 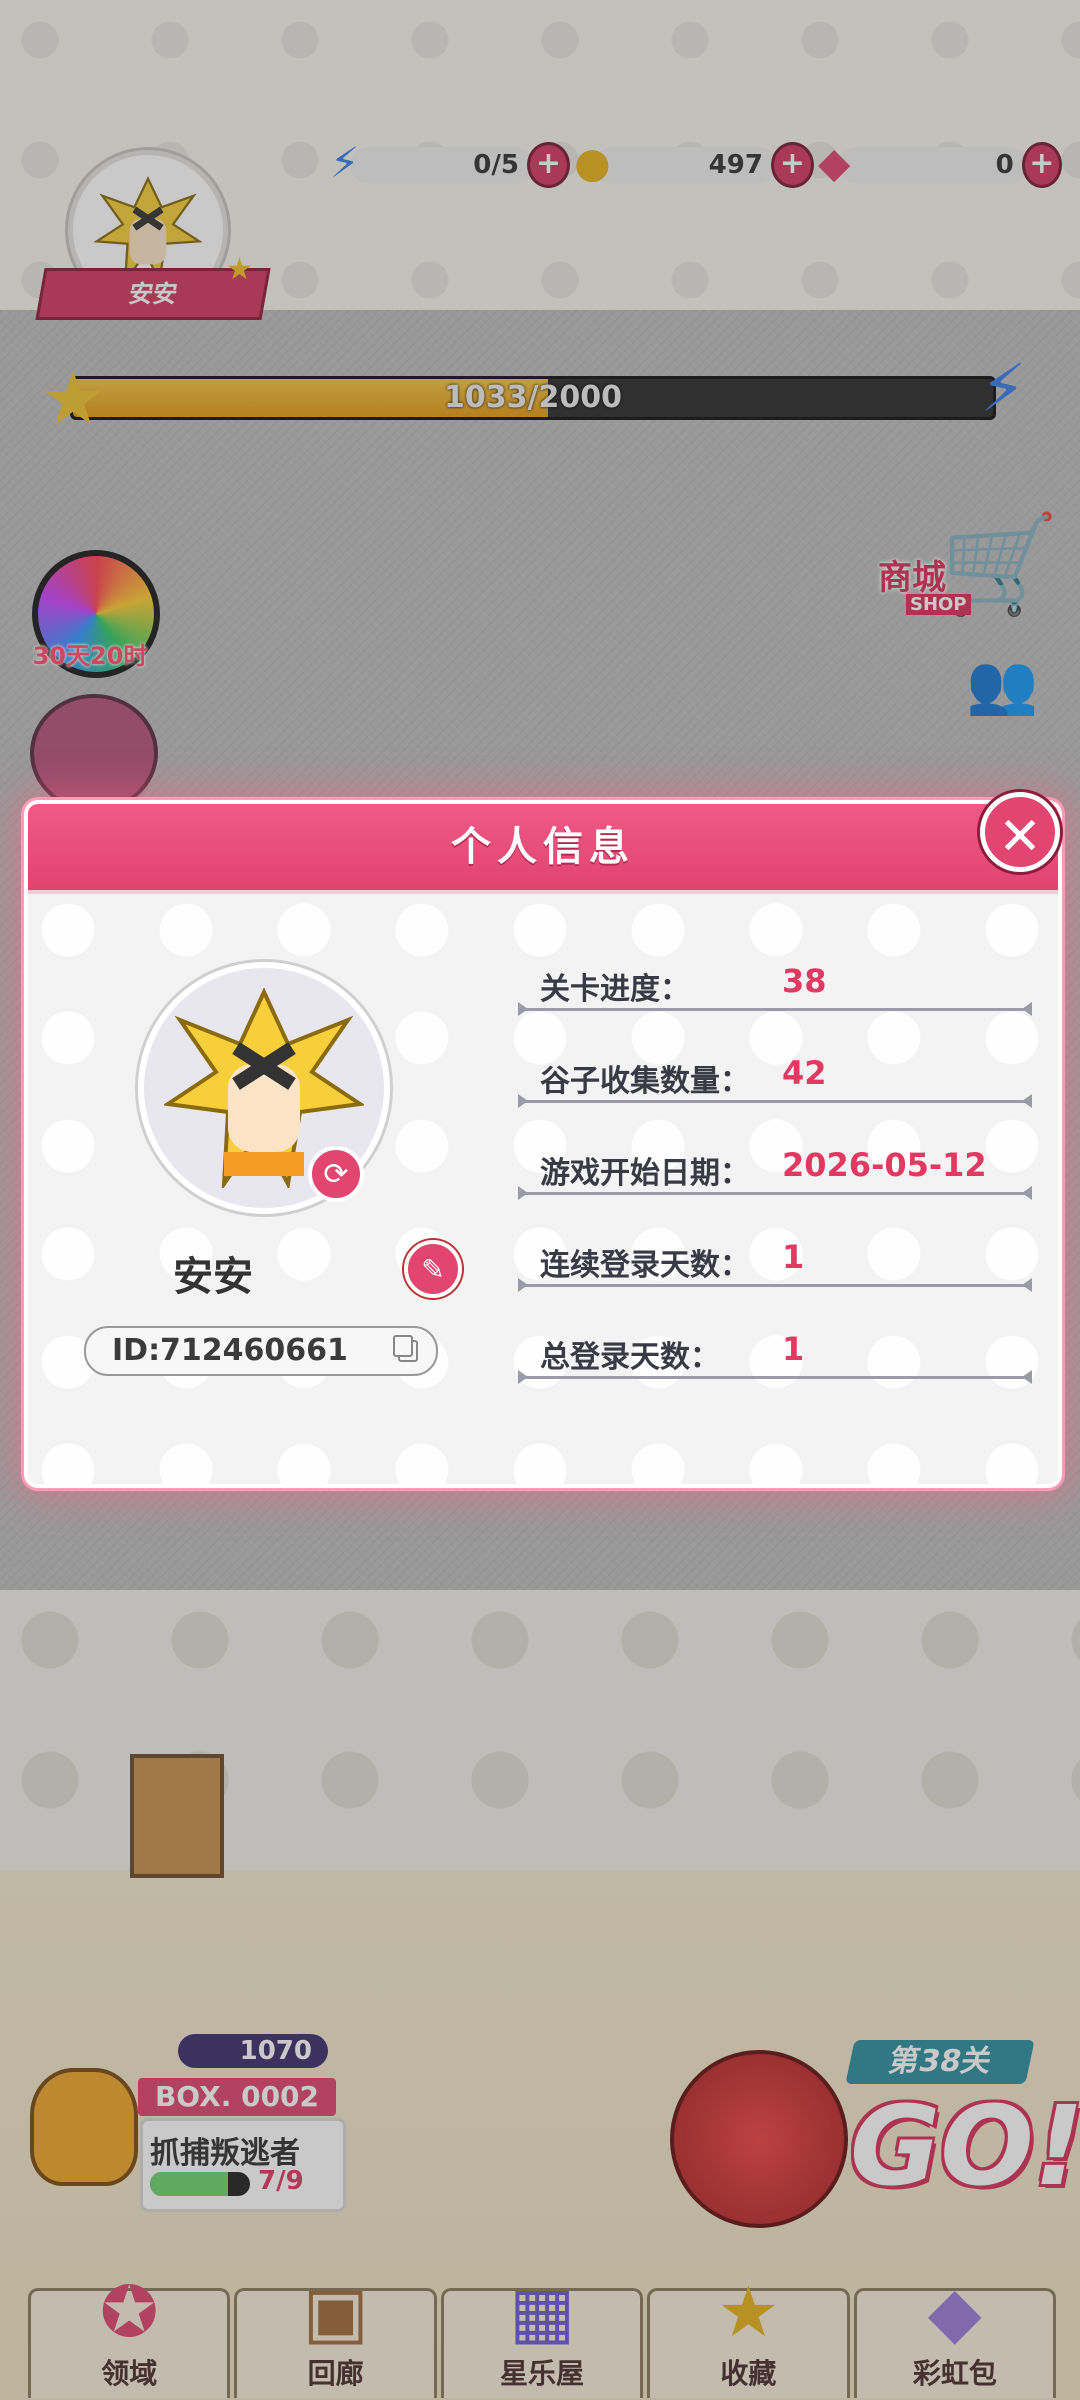 I want to click on change-avatar-button: ⟳, so click(x=336, y=1174).